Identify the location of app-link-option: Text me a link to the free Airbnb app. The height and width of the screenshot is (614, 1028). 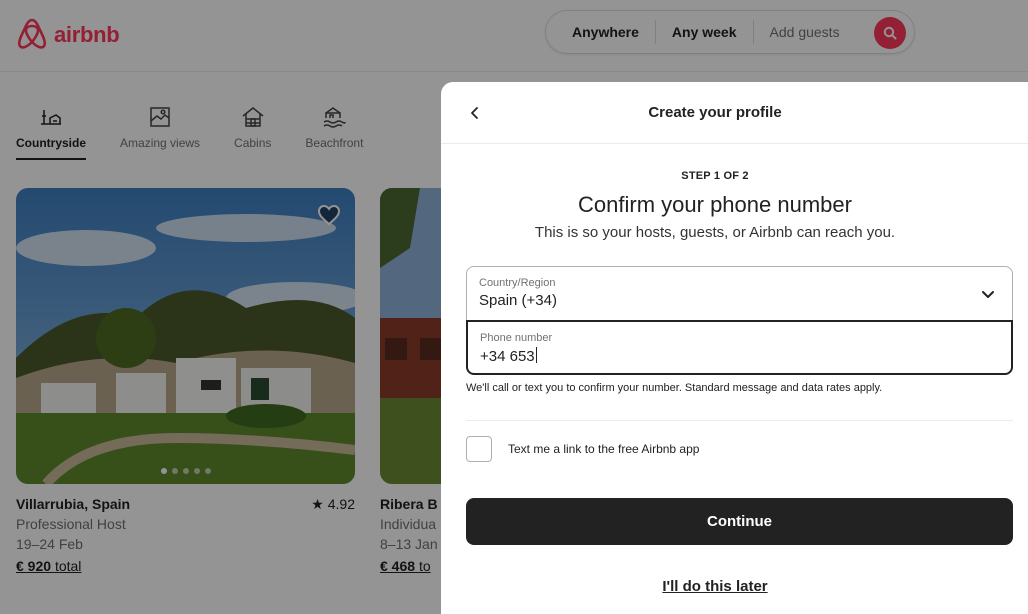
(582, 449).